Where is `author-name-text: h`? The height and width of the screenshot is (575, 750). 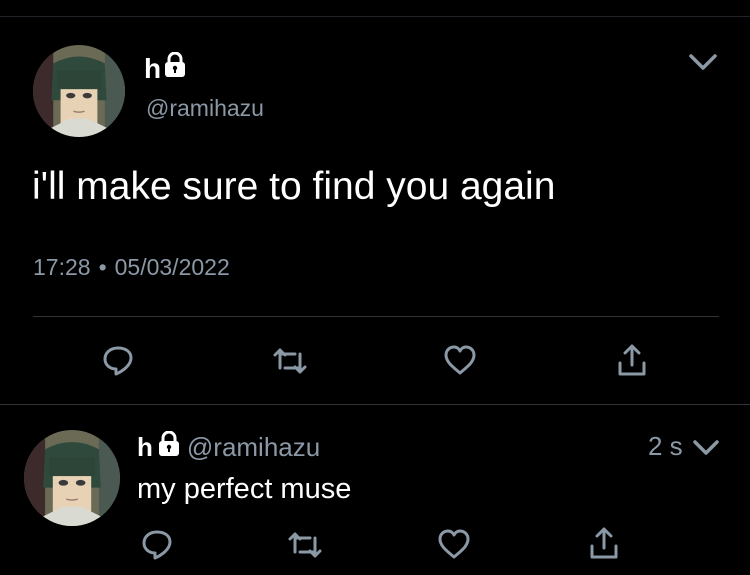 author-name-text: h is located at coordinates (152, 69).